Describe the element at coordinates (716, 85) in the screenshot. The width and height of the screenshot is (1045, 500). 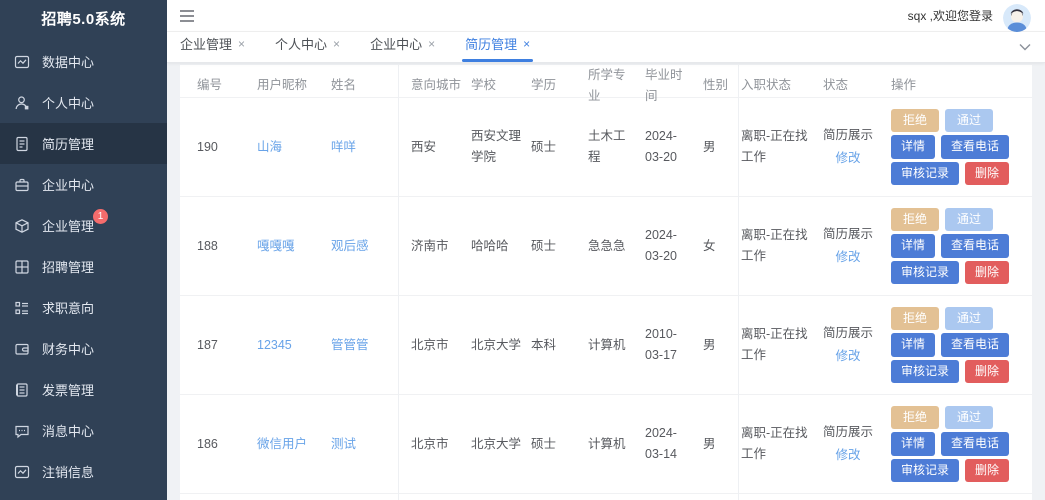
I see `column-header: 性别` at that location.